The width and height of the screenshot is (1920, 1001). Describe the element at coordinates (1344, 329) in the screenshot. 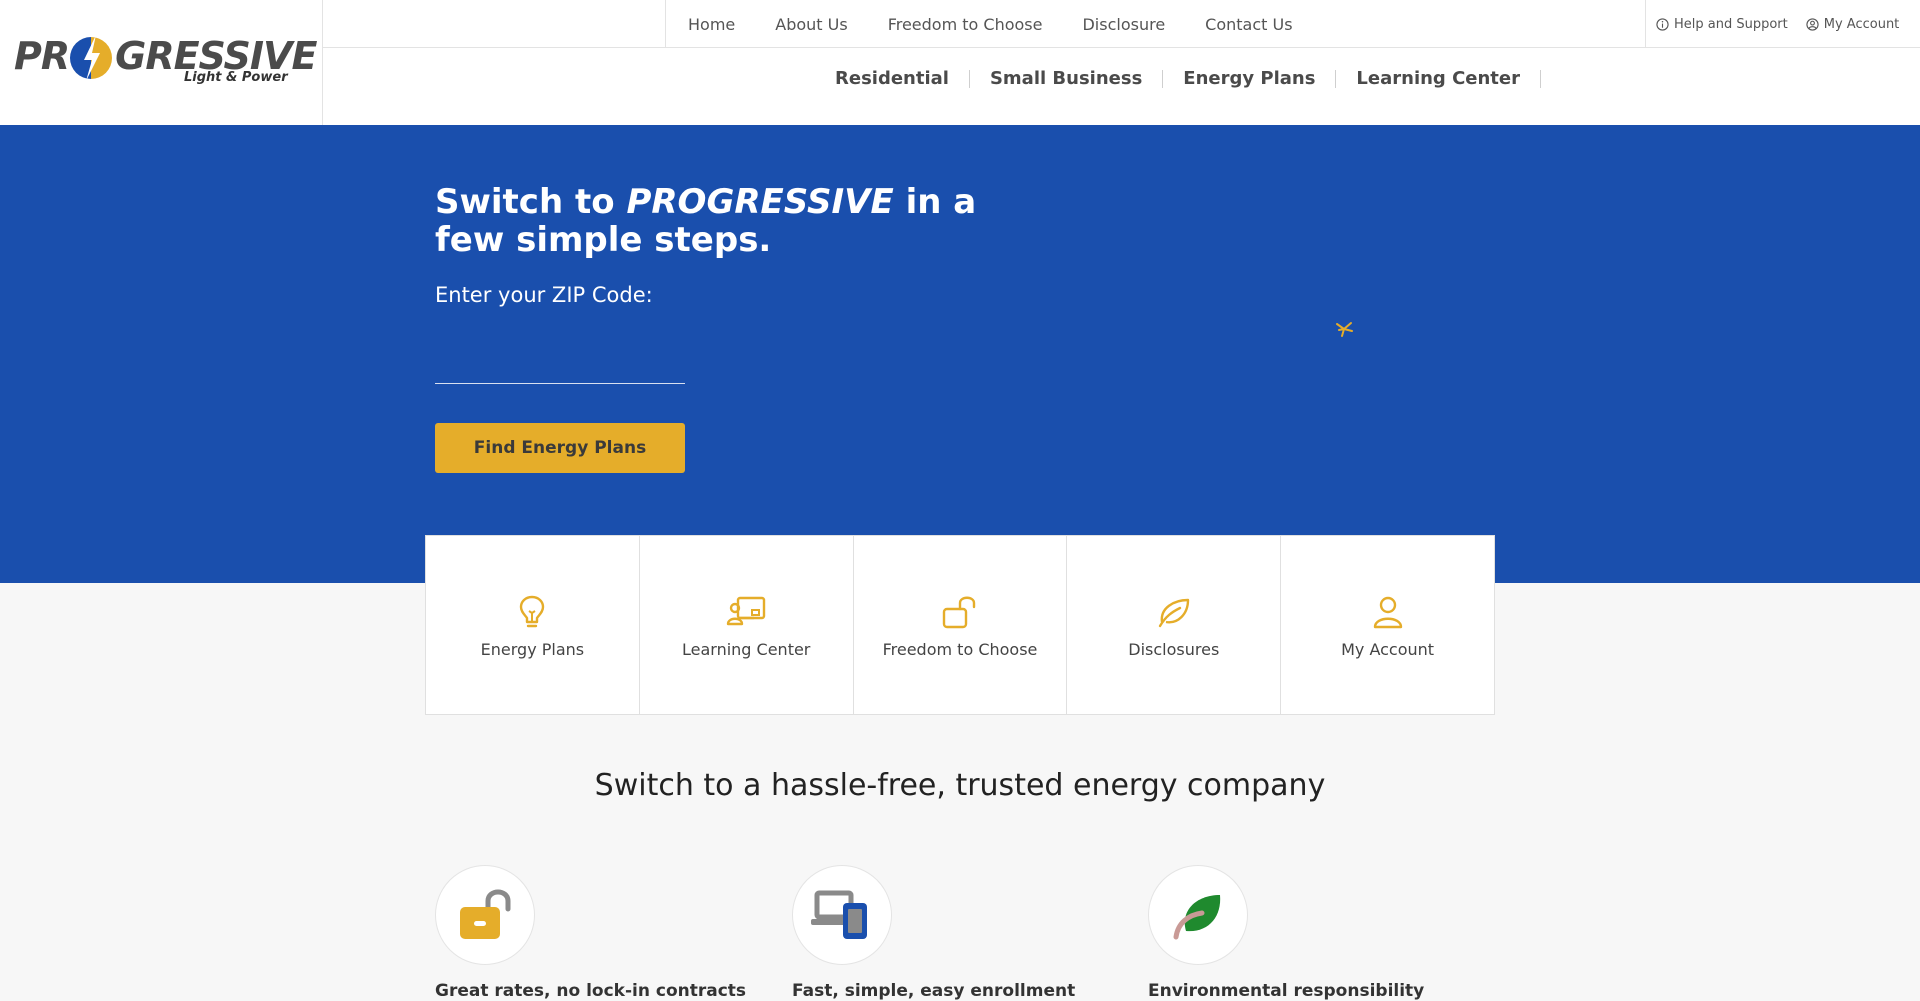

I see `sparkle-icon` at that location.